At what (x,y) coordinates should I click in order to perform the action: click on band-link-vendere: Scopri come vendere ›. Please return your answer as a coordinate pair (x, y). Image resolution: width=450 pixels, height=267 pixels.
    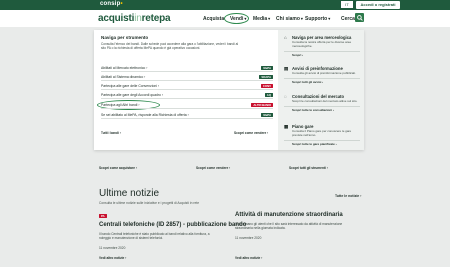
    Looking at the image, I should click on (213, 168).